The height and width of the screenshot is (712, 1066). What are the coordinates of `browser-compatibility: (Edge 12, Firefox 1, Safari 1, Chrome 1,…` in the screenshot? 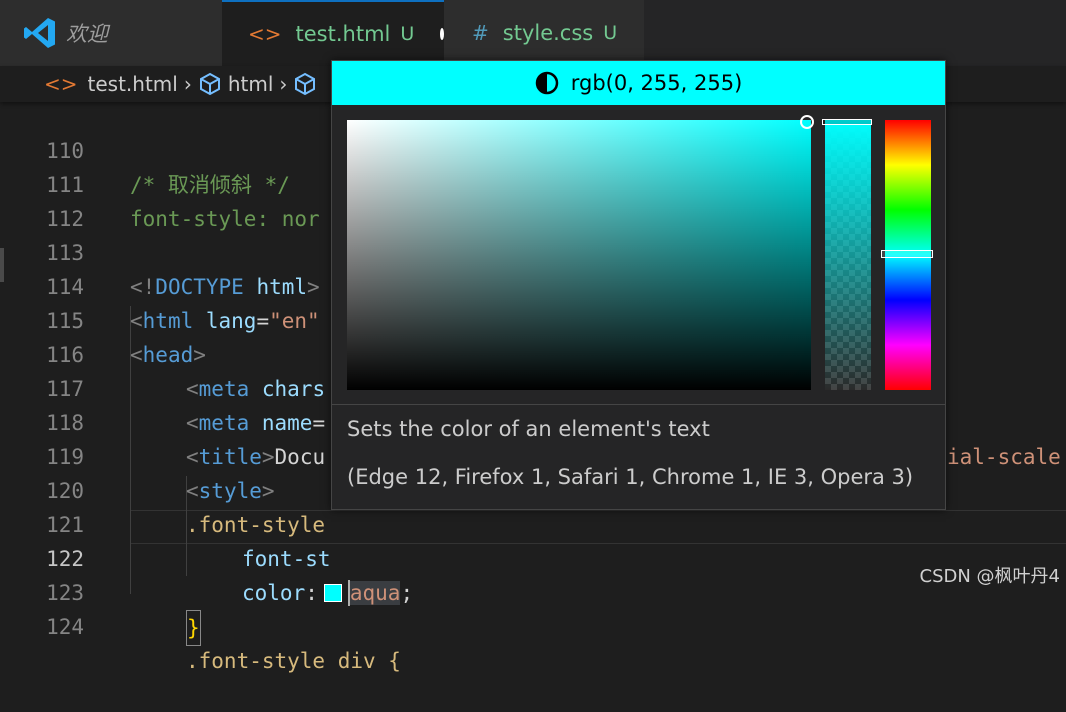 It's located at (630, 477).